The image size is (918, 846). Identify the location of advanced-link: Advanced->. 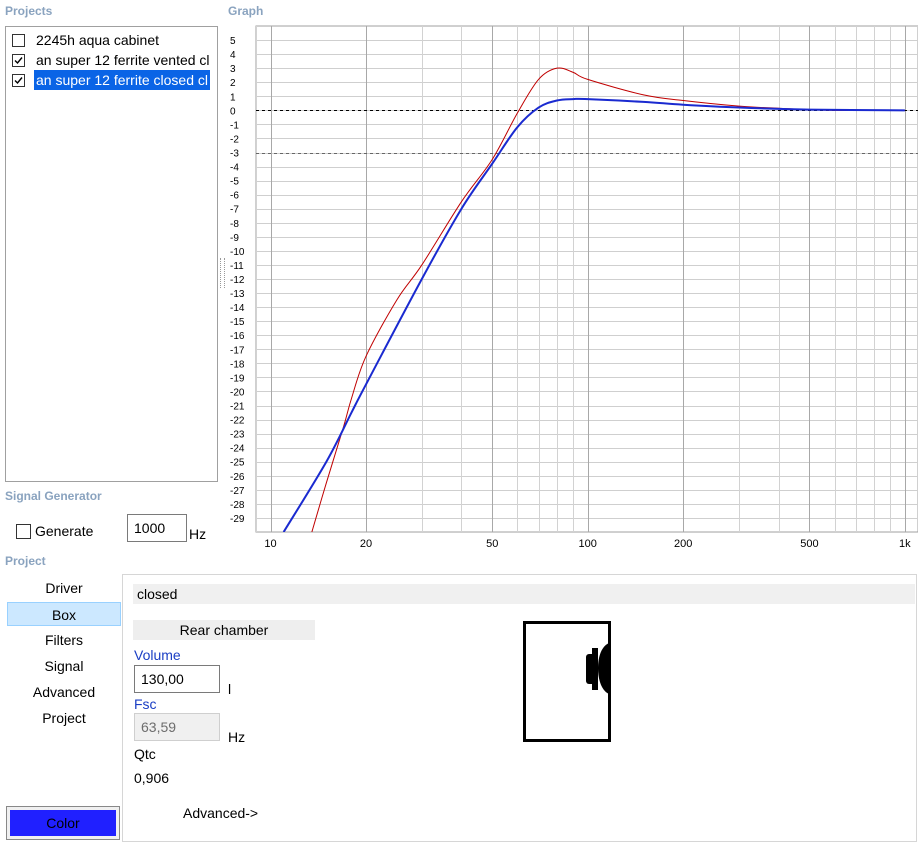
(220, 813).